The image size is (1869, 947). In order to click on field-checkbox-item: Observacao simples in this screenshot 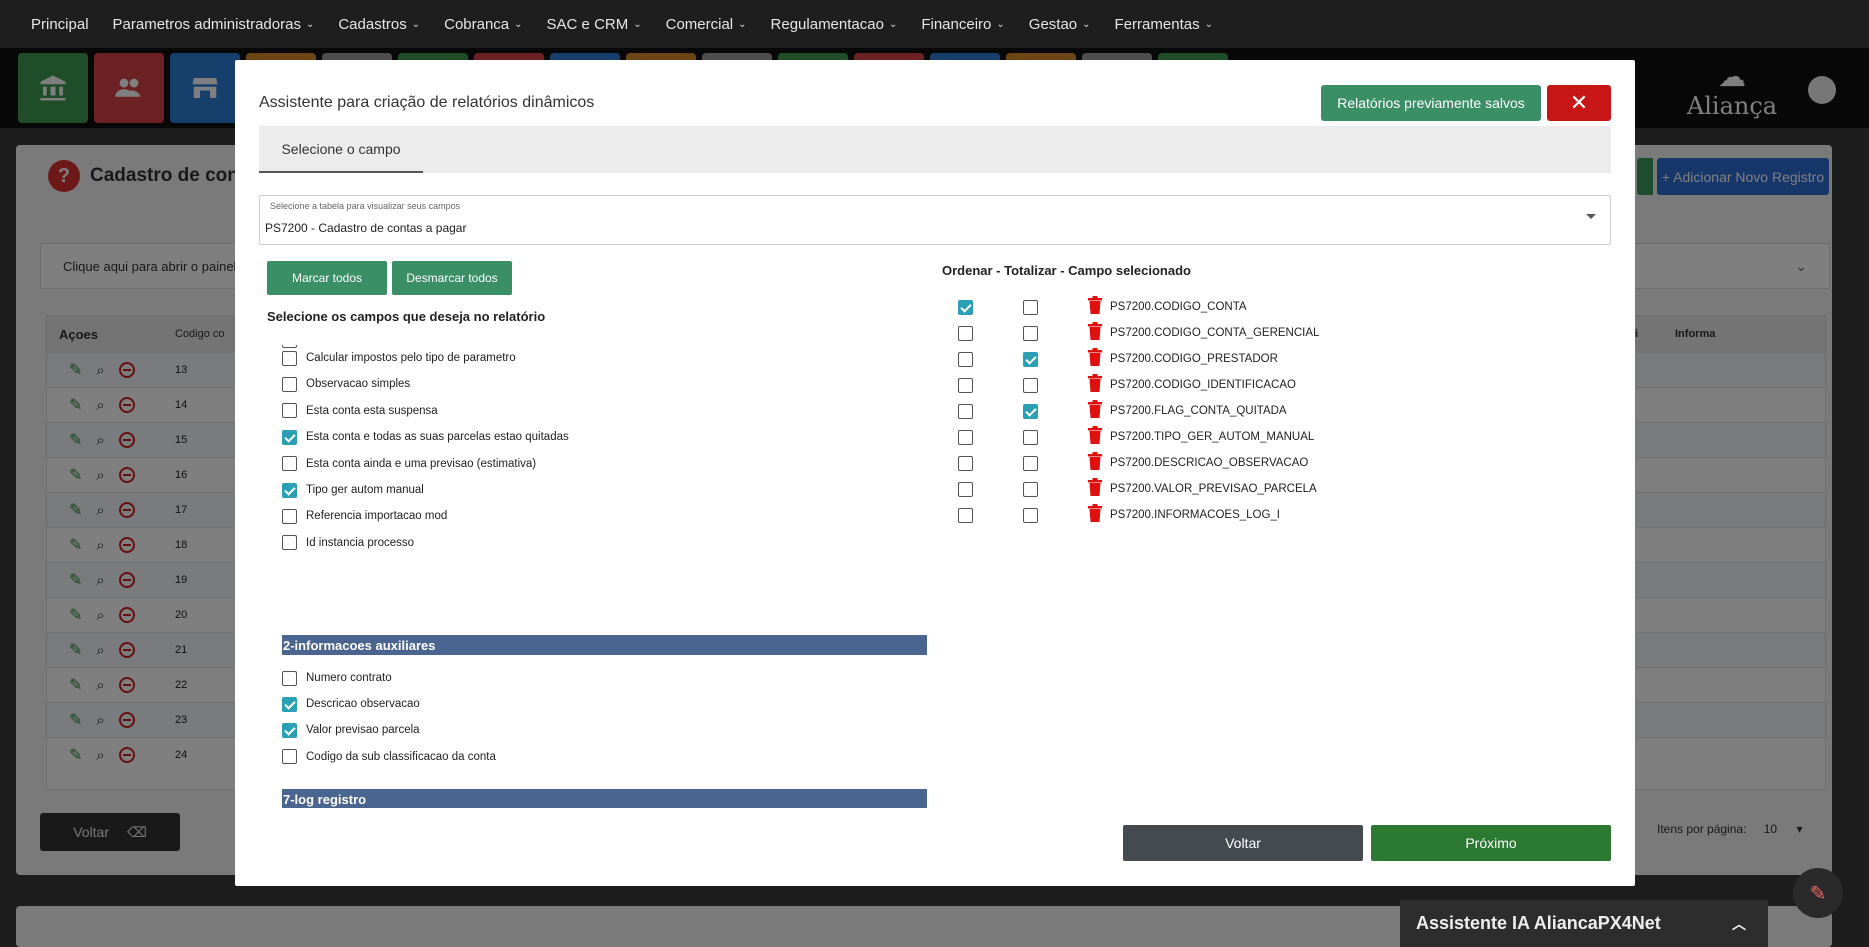, I will do `click(346, 384)`.